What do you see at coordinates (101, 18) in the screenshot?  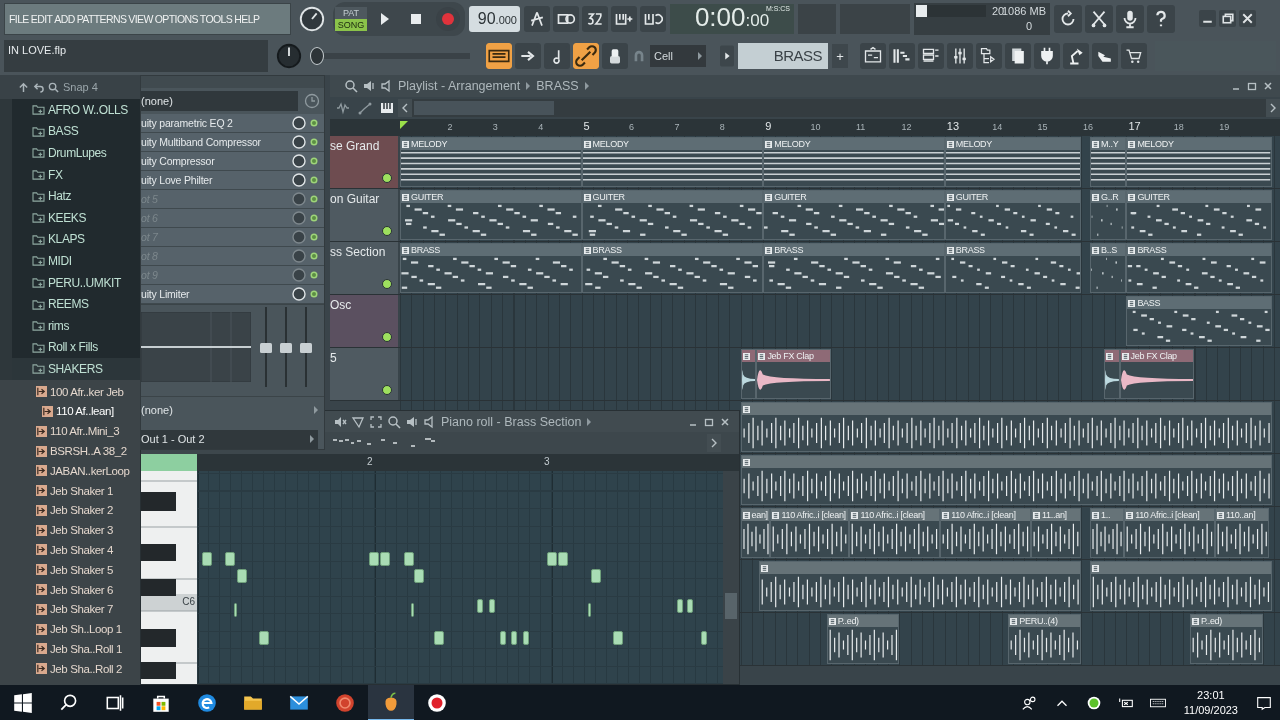 I see `menu-item: PATTERNS` at bounding box center [101, 18].